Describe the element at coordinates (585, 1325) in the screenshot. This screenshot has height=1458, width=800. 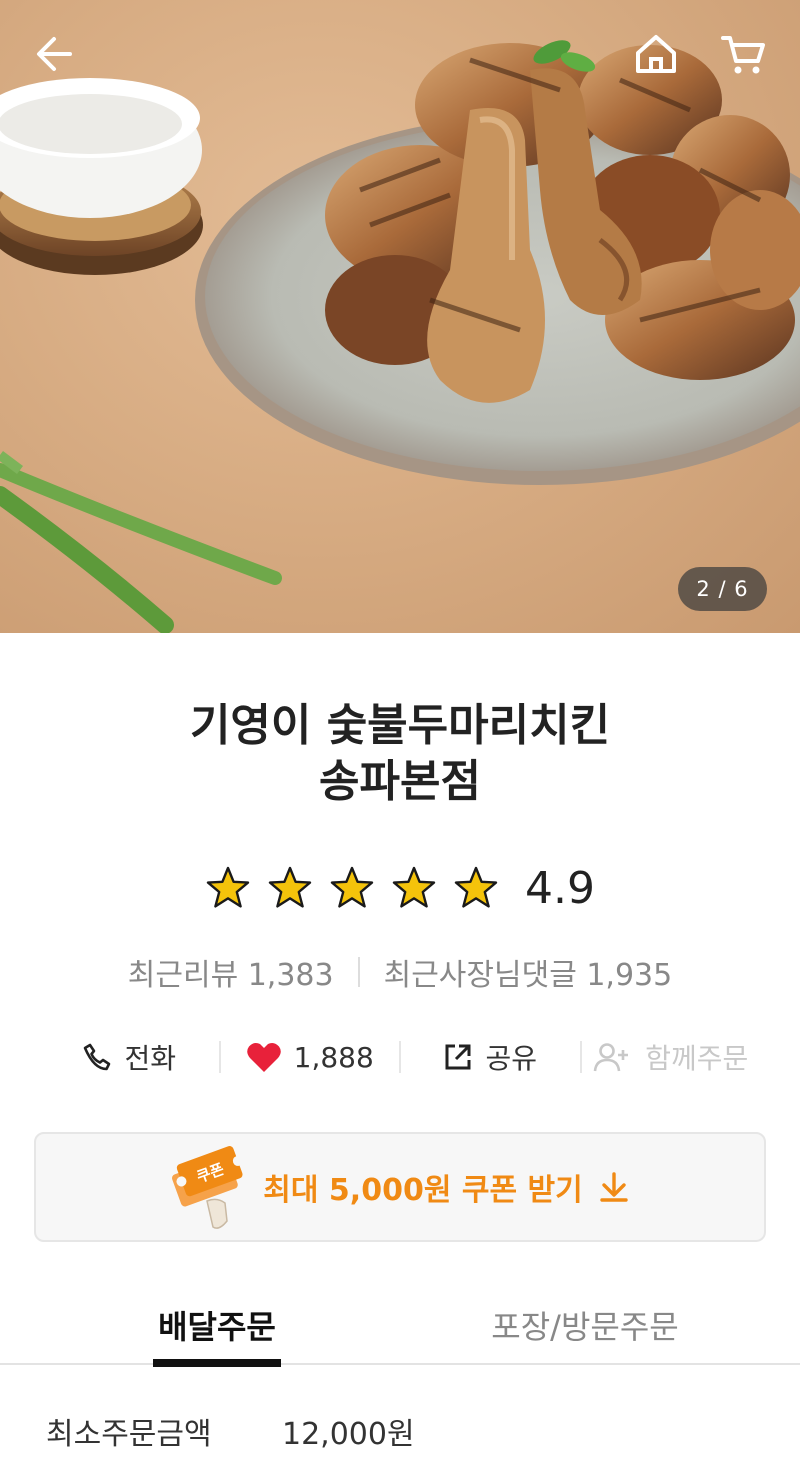
I see `tab-pickup: 포장/방문주문` at that location.